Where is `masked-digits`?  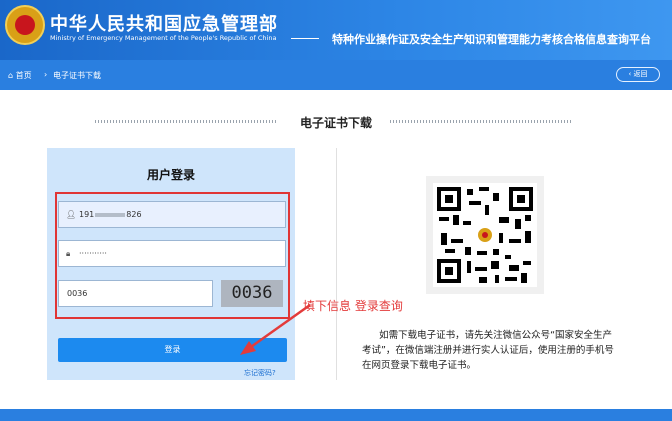
masked-digits is located at coordinates (110, 214).